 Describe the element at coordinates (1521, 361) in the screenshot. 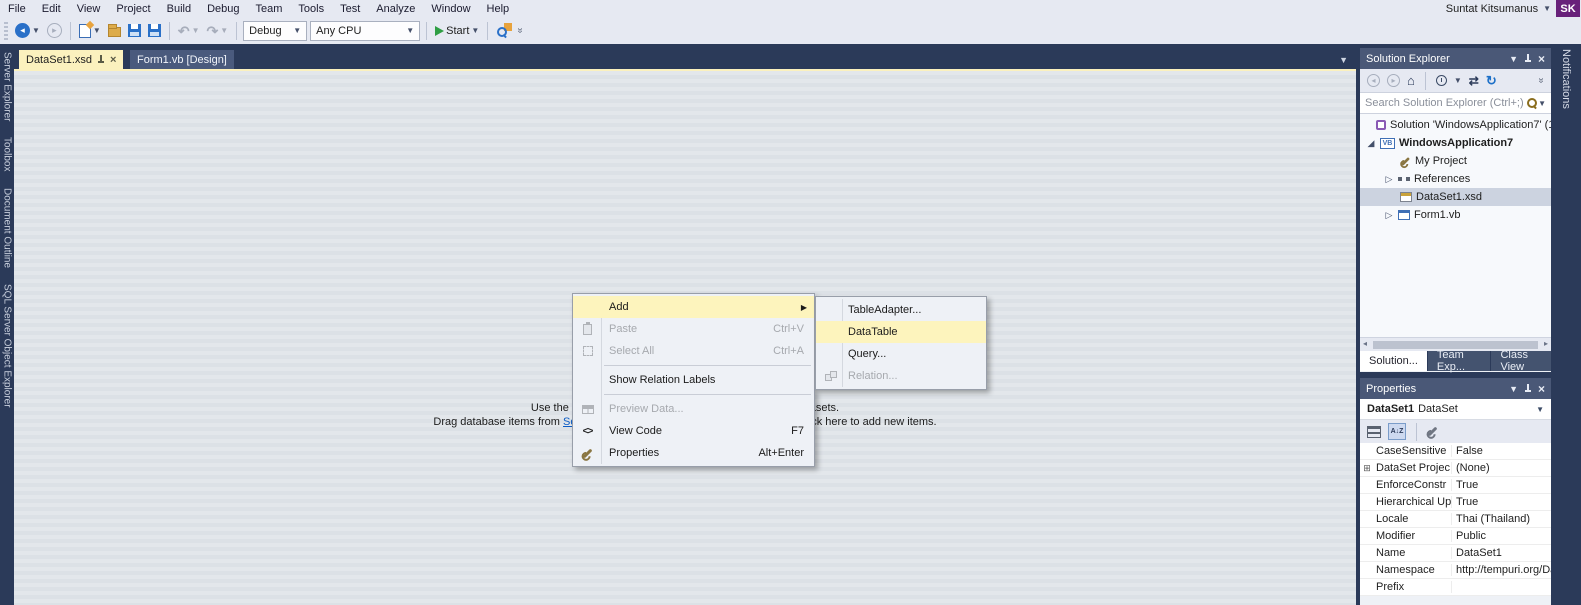

I see `tab-class-view: Class View` at that location.